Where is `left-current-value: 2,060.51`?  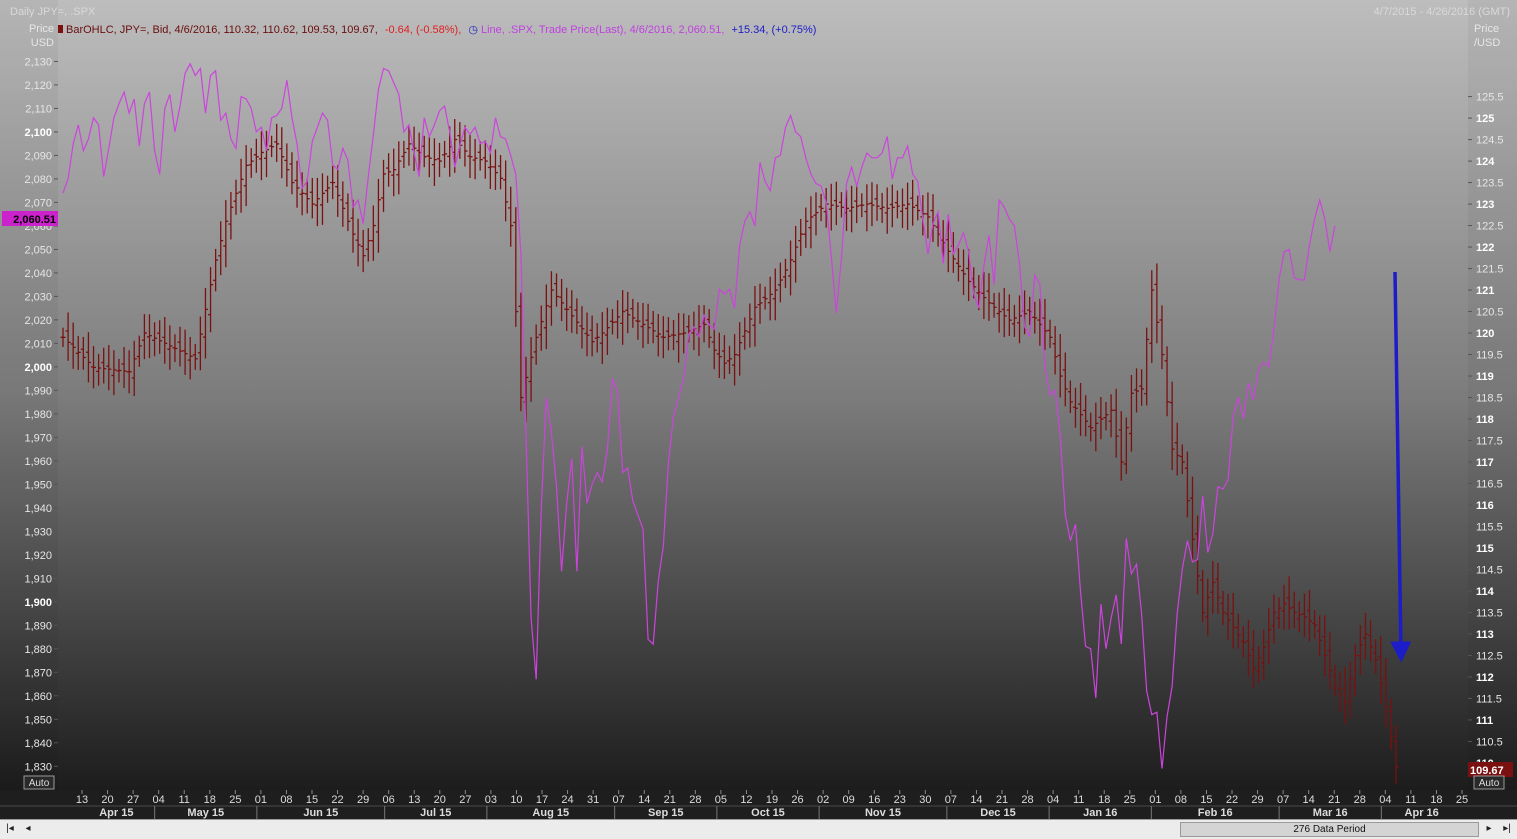 left-current-value: 2,060.51 is located at coordinates (34, 220).